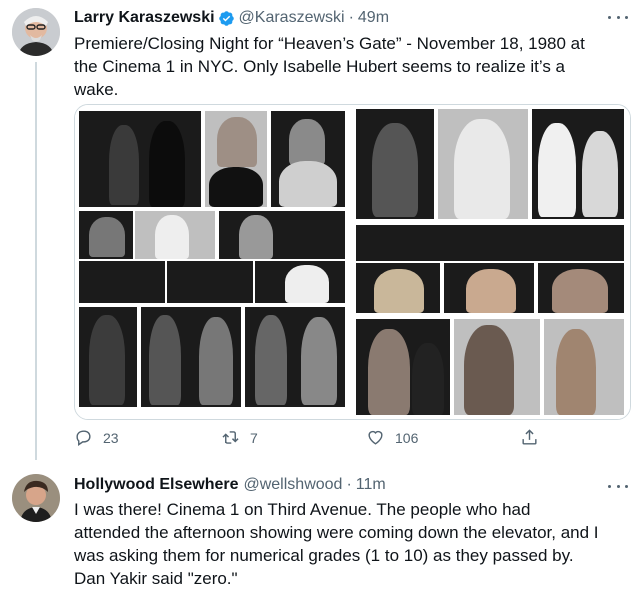 This screenshot has width=640, height=590. Describe the element at coordinates (96, 89) in the screenshot. I see `tweet-text-line: wake.` at that location.